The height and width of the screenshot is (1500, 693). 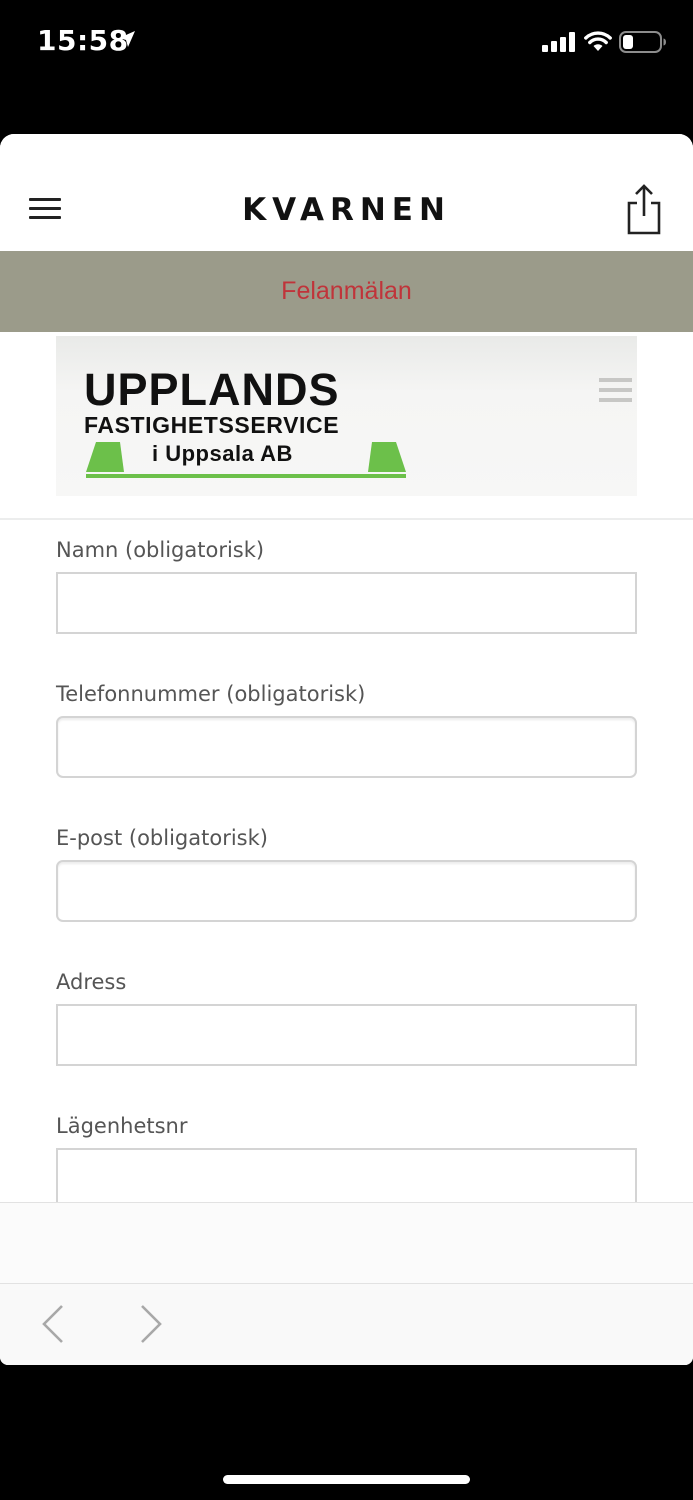 What do you see at coordinates (644, 210) in the screenshot?
I see `share-icon` at bounding box center [644, 210].